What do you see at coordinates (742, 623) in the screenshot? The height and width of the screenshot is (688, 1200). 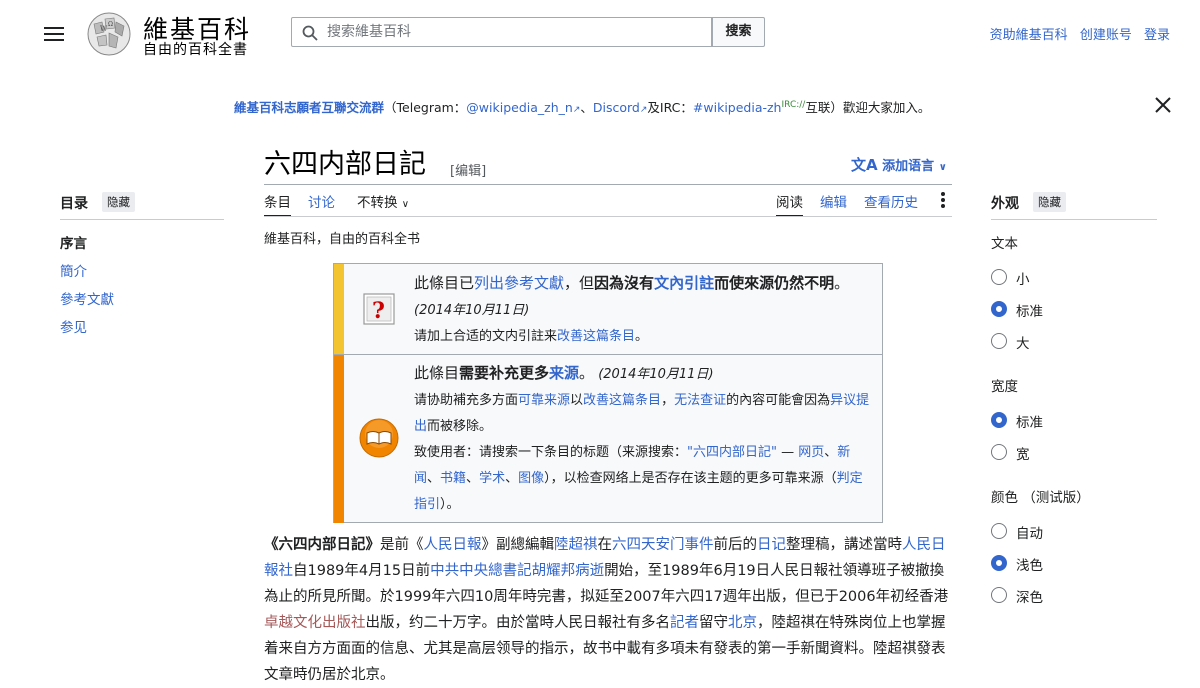 I see `body-link: 北京` at bounding box center [742, 623].